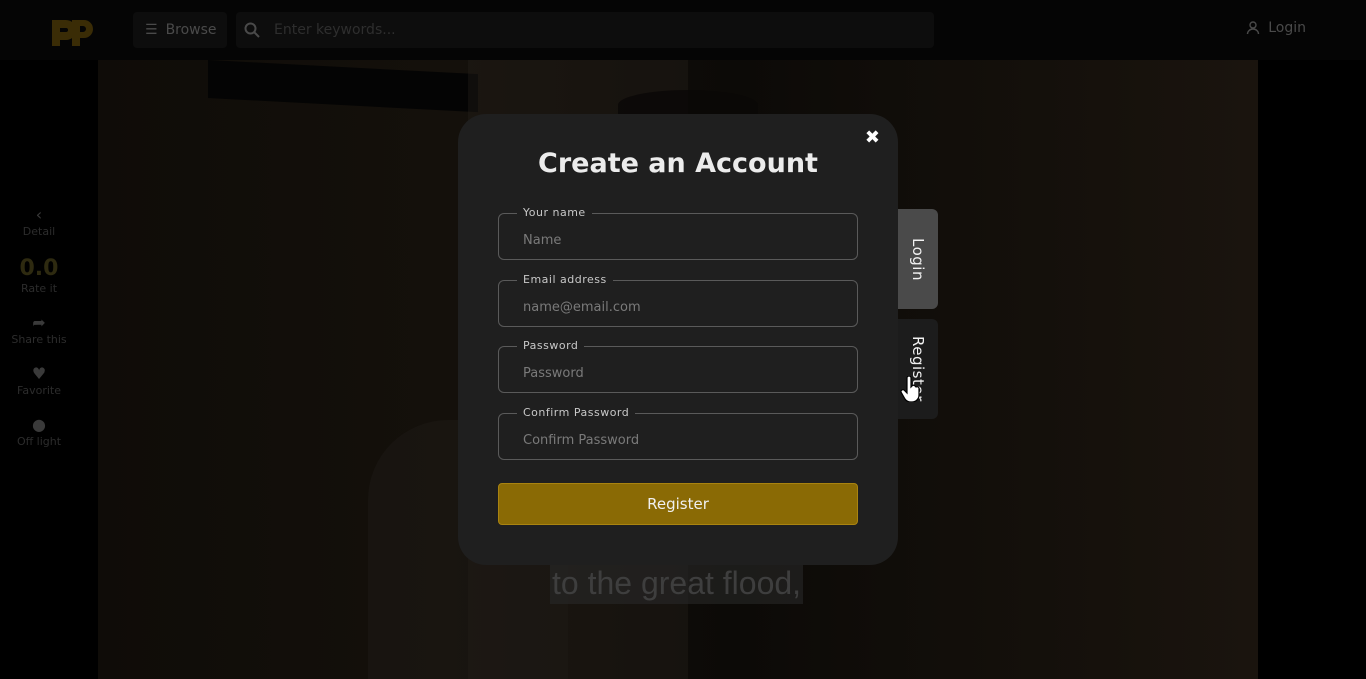  I want to click on search-icon, so click(252, 30).